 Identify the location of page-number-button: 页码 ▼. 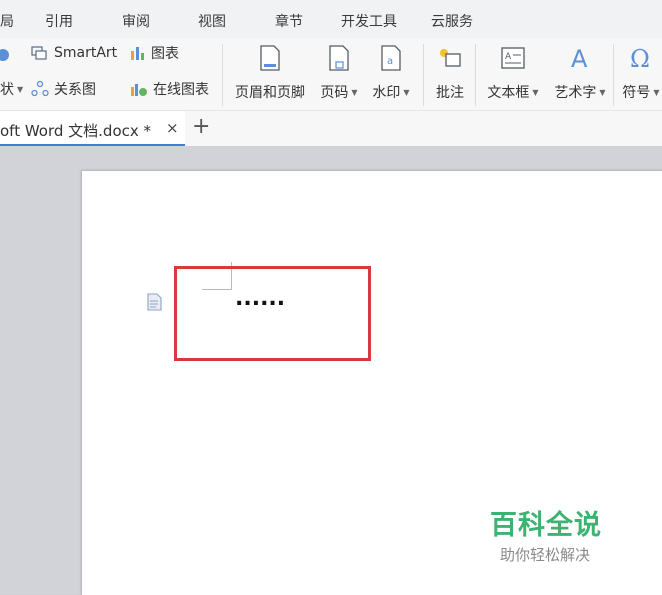
(339, 74).